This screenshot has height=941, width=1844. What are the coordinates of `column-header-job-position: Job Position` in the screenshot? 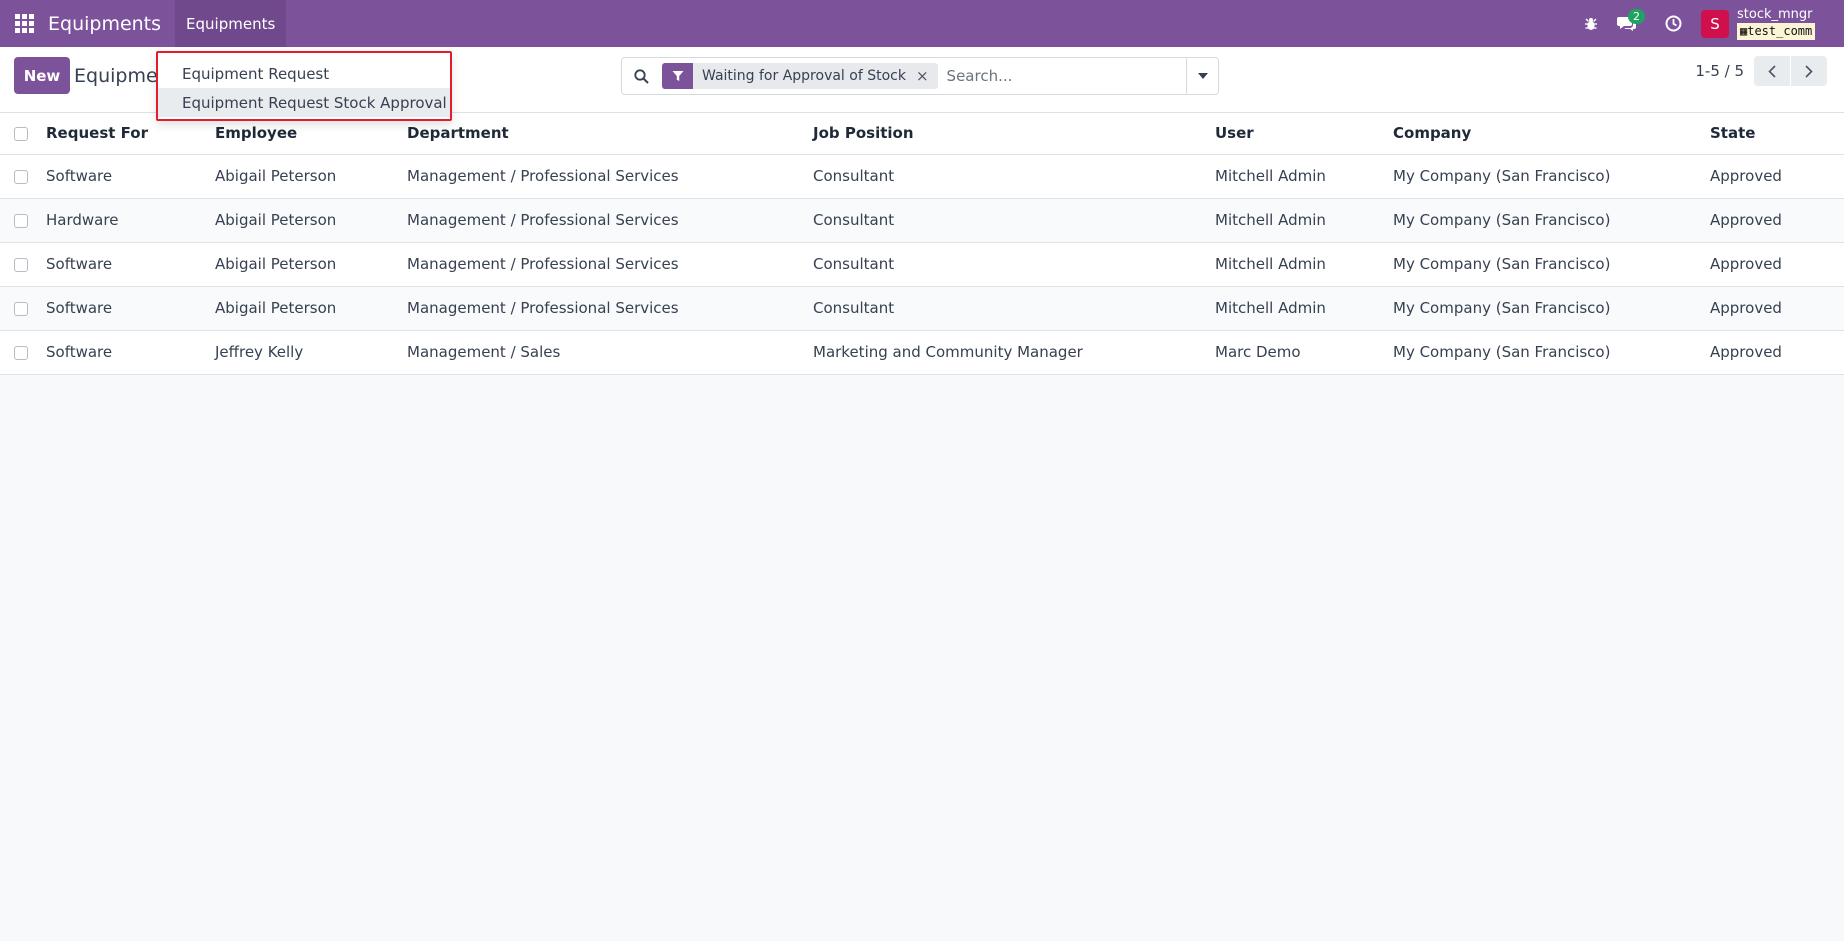 It's located at (1014, 134).